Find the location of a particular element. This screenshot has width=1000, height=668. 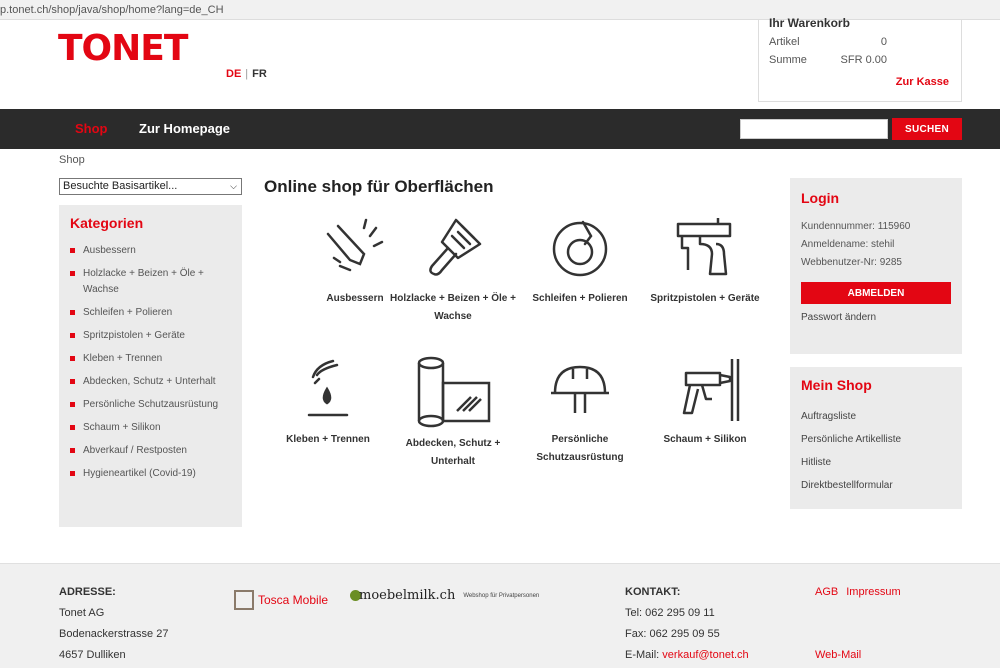

product-tile-schleifen: Schleifen + Polieren is located at coordinates (580, 261).